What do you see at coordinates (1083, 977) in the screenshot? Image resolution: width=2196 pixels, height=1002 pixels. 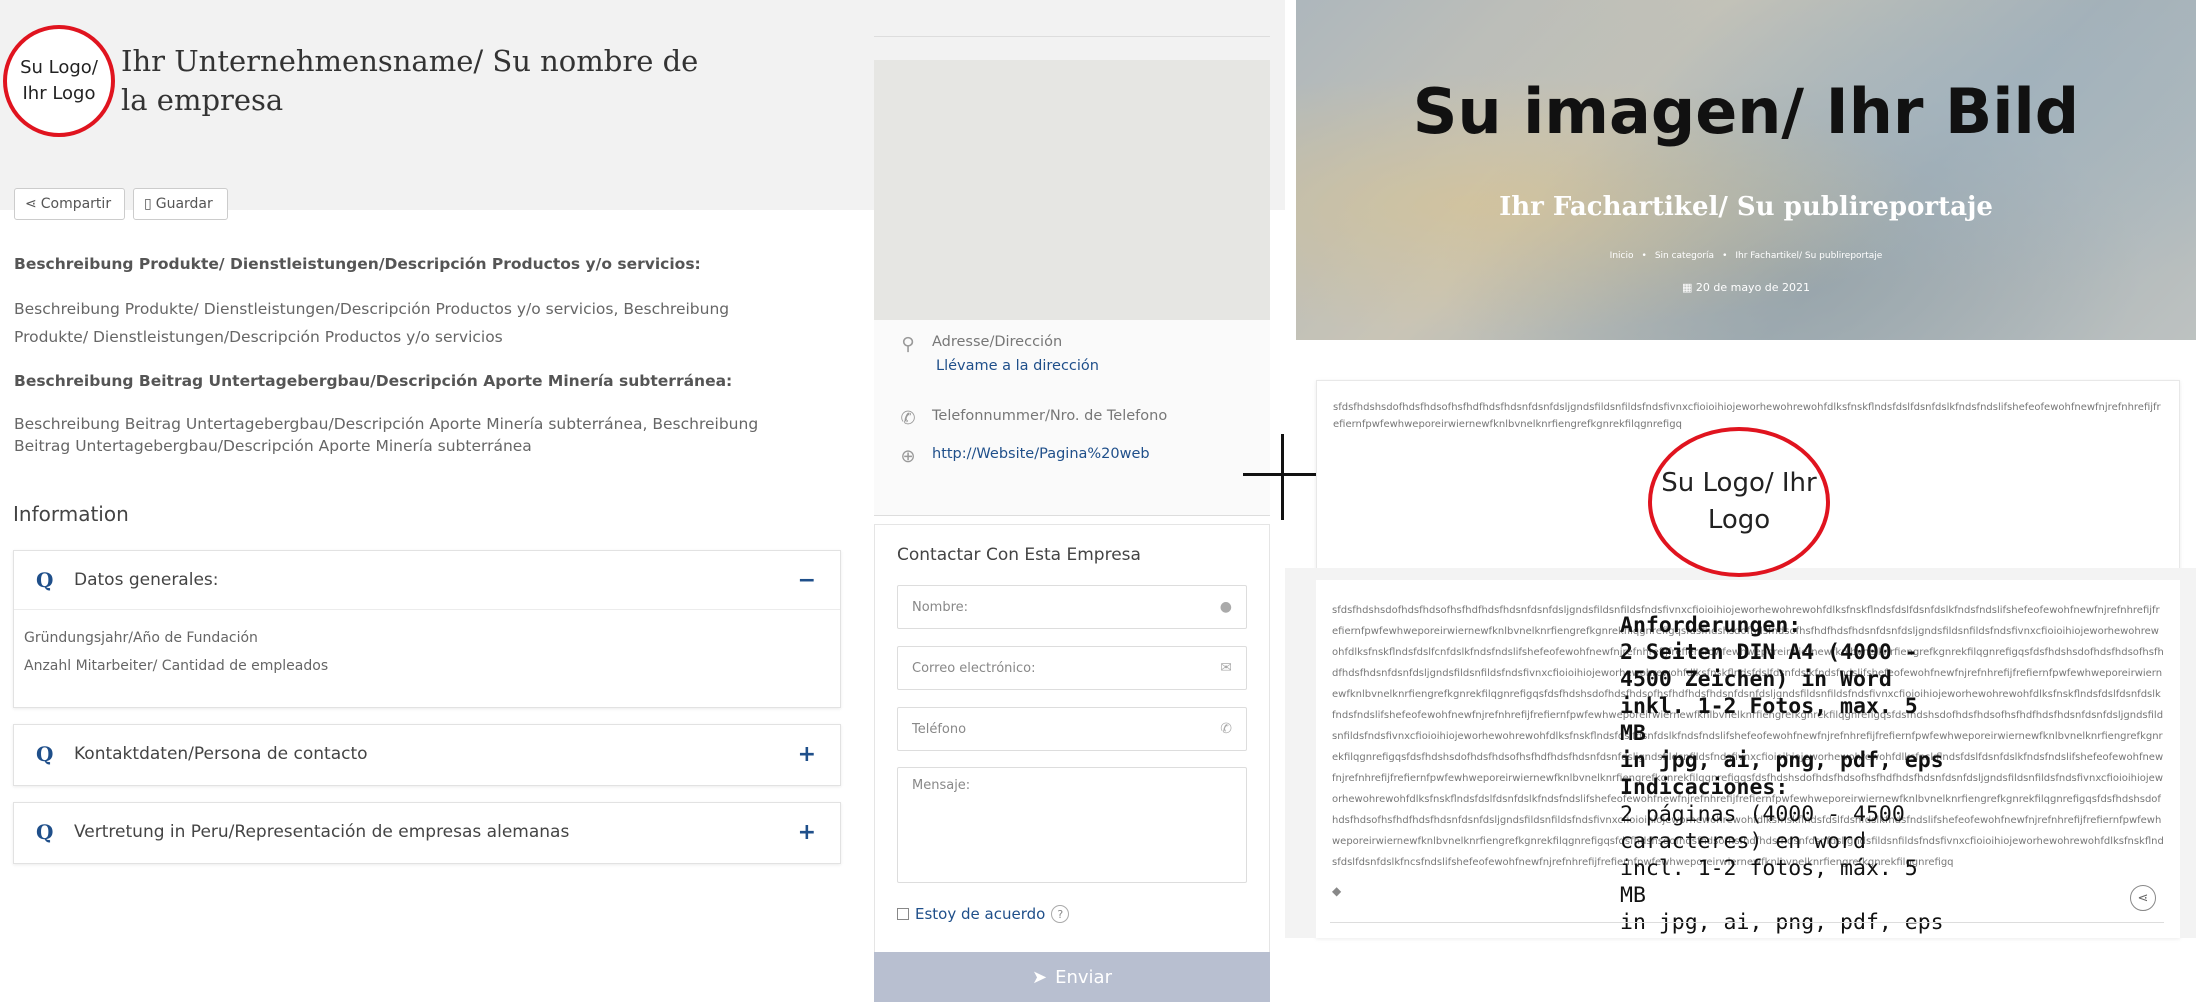 I see `send-button-label: Enviar` at bounding box center [1083, 977].